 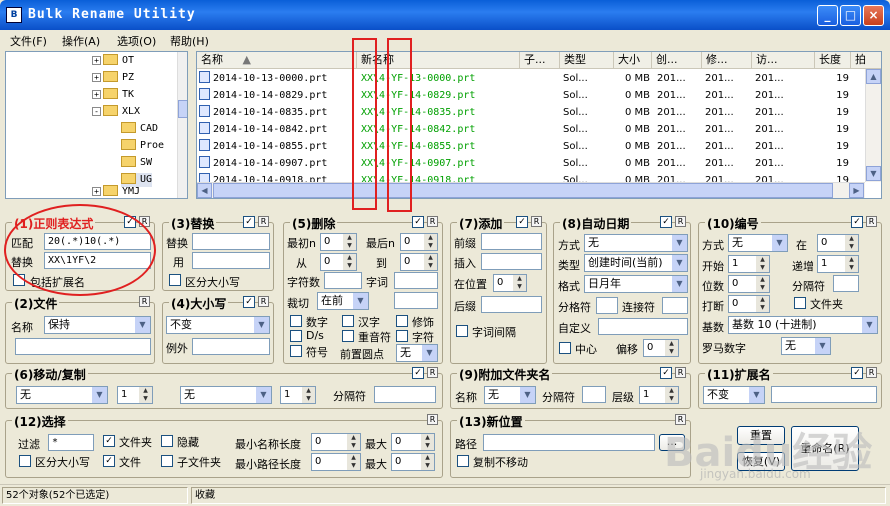 I want to click on to-spinner: 0, so click(x=419, y=262).